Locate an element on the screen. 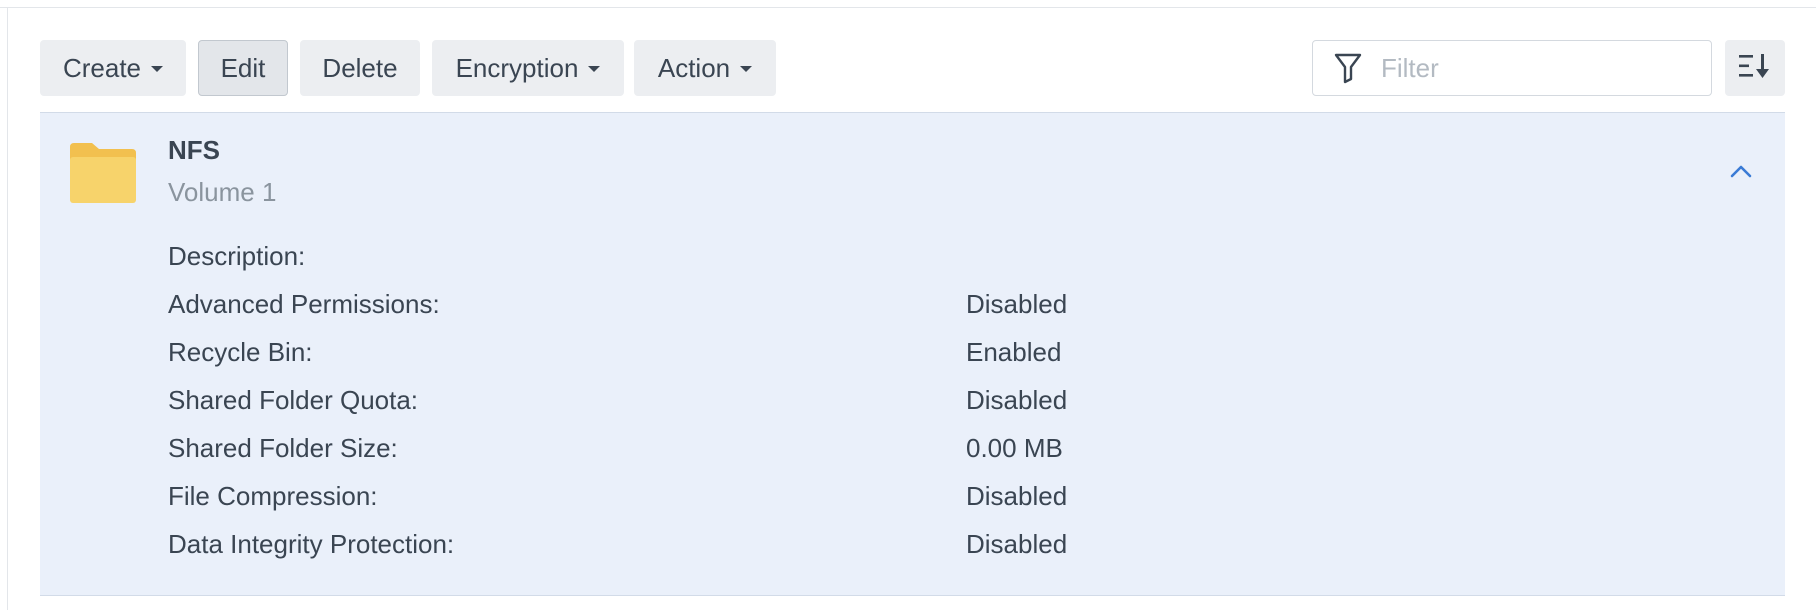  property-row-shared-folder-quota: Shared Folder Quota: Disabled is located at coordinates (918, 409).